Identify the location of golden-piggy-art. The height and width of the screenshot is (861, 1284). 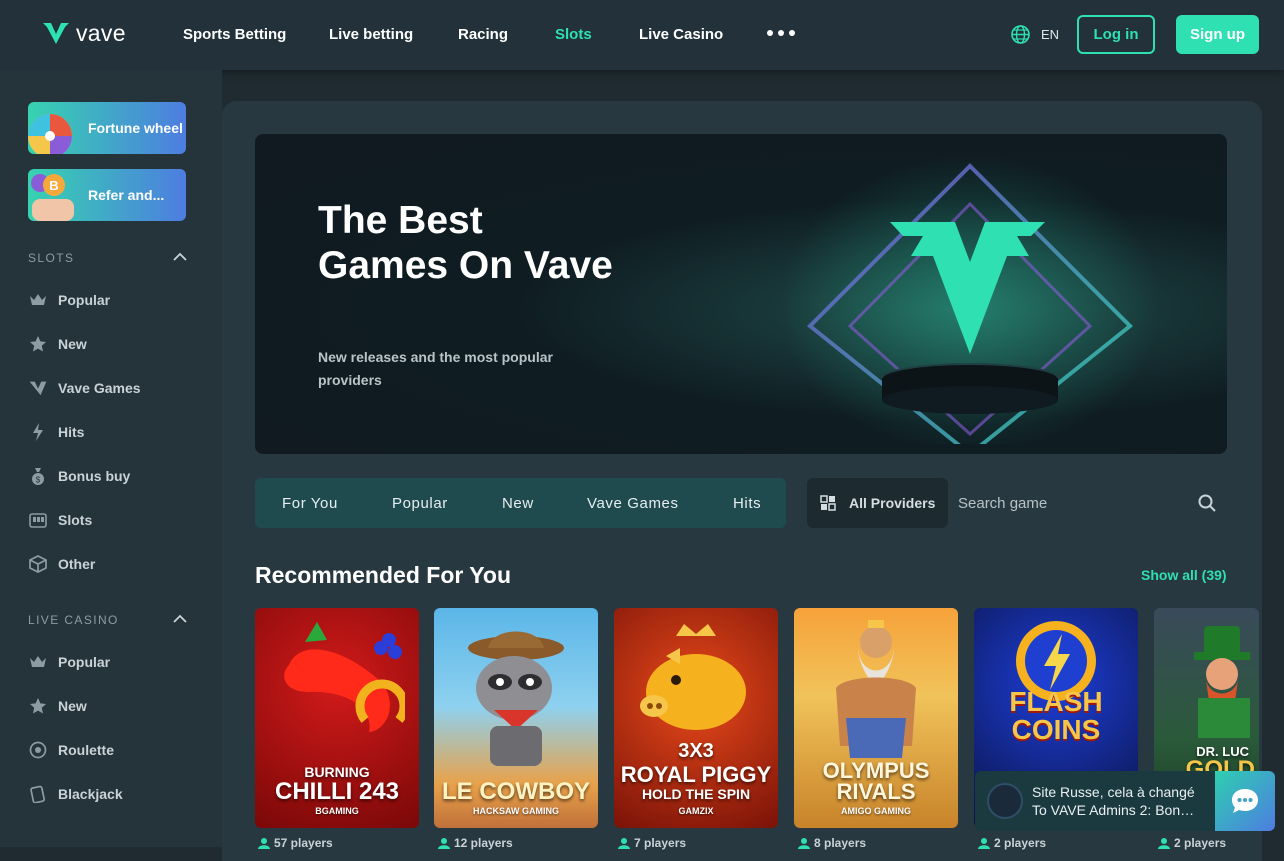
(693, 677).